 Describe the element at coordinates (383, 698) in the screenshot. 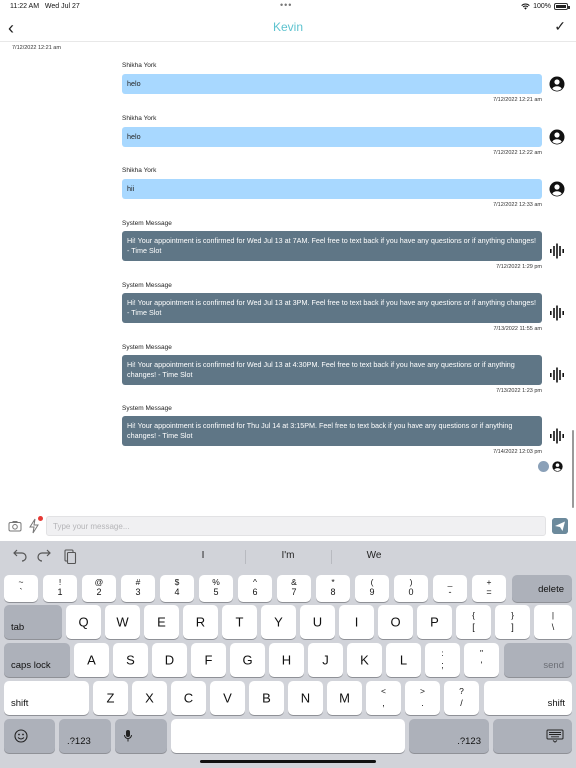

I see `key-comma: <,` at that location.